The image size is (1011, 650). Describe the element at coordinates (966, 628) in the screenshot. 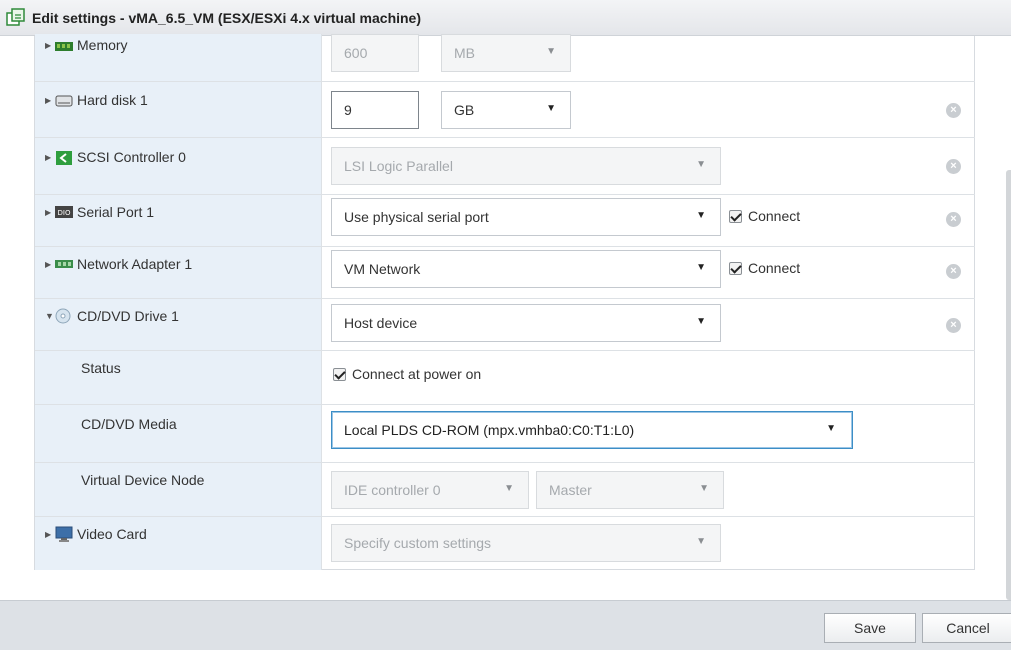

I see `cancel-button: Cancel` at that location.